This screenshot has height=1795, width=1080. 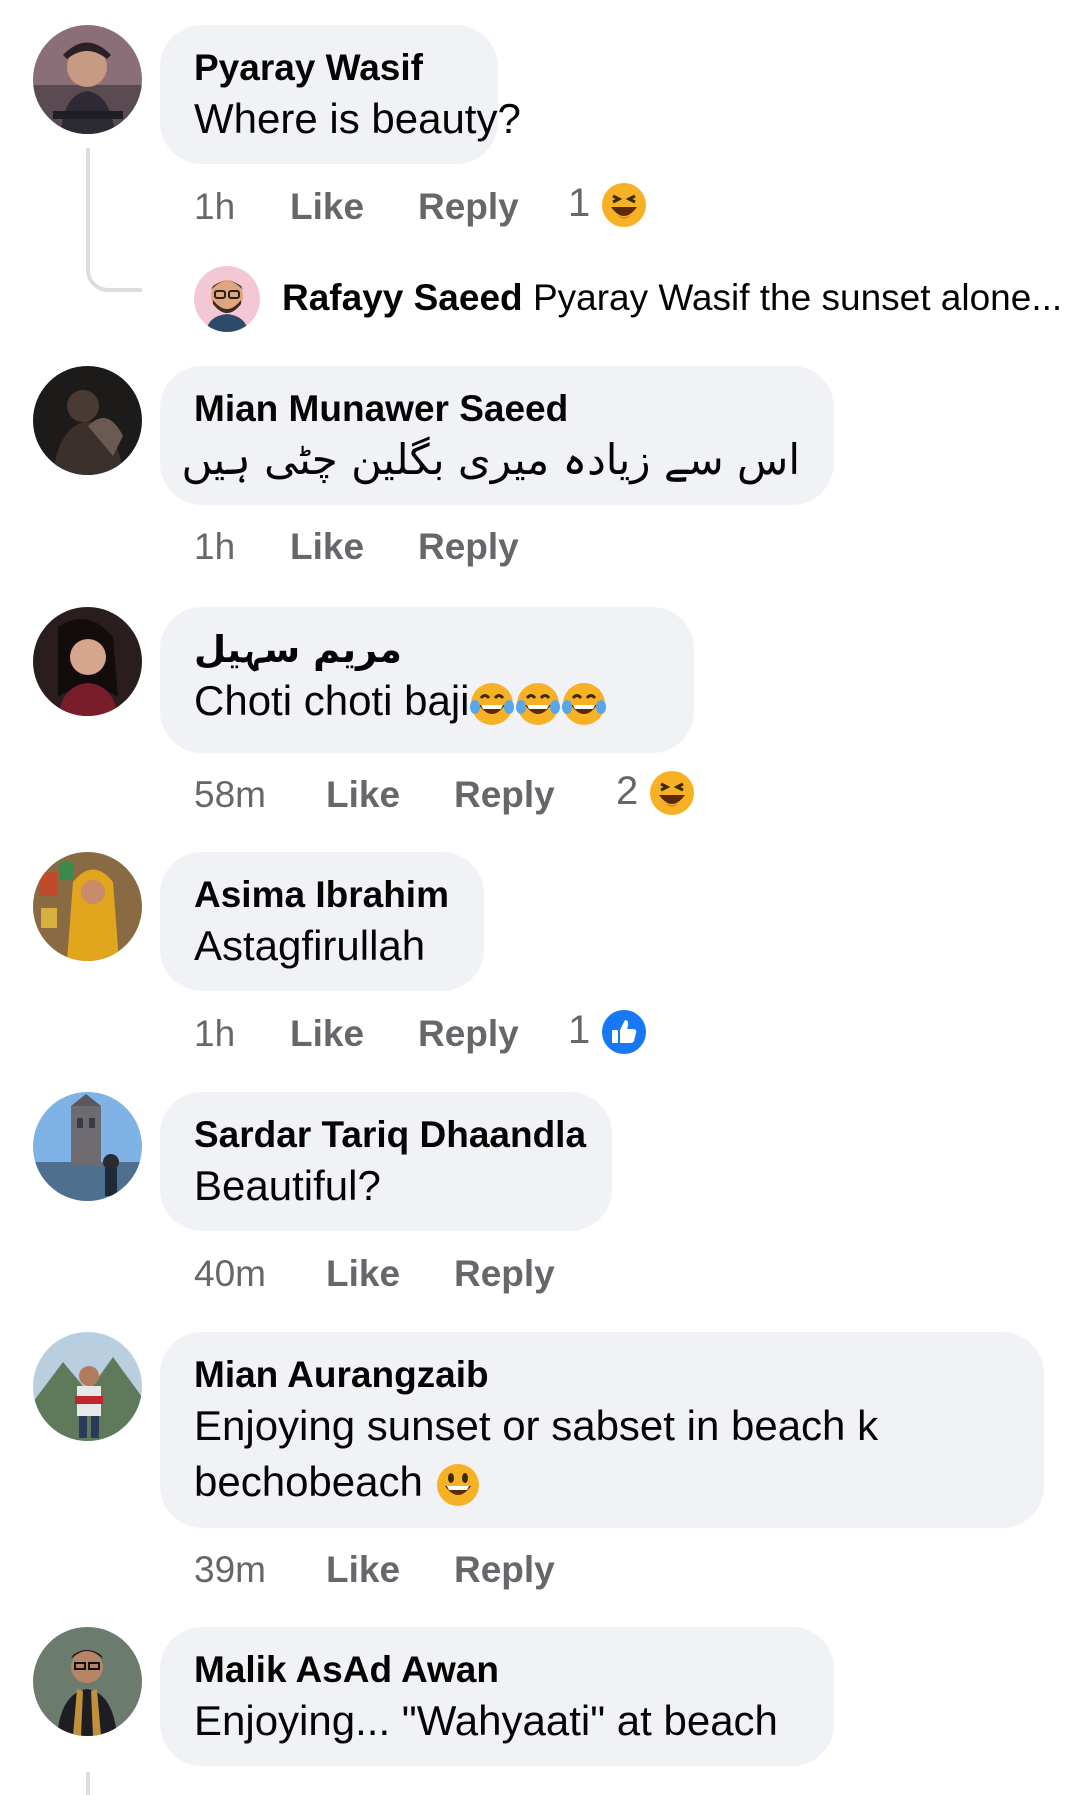 I want to click on avatar-memoji-icon, so click(x=227, y=299).